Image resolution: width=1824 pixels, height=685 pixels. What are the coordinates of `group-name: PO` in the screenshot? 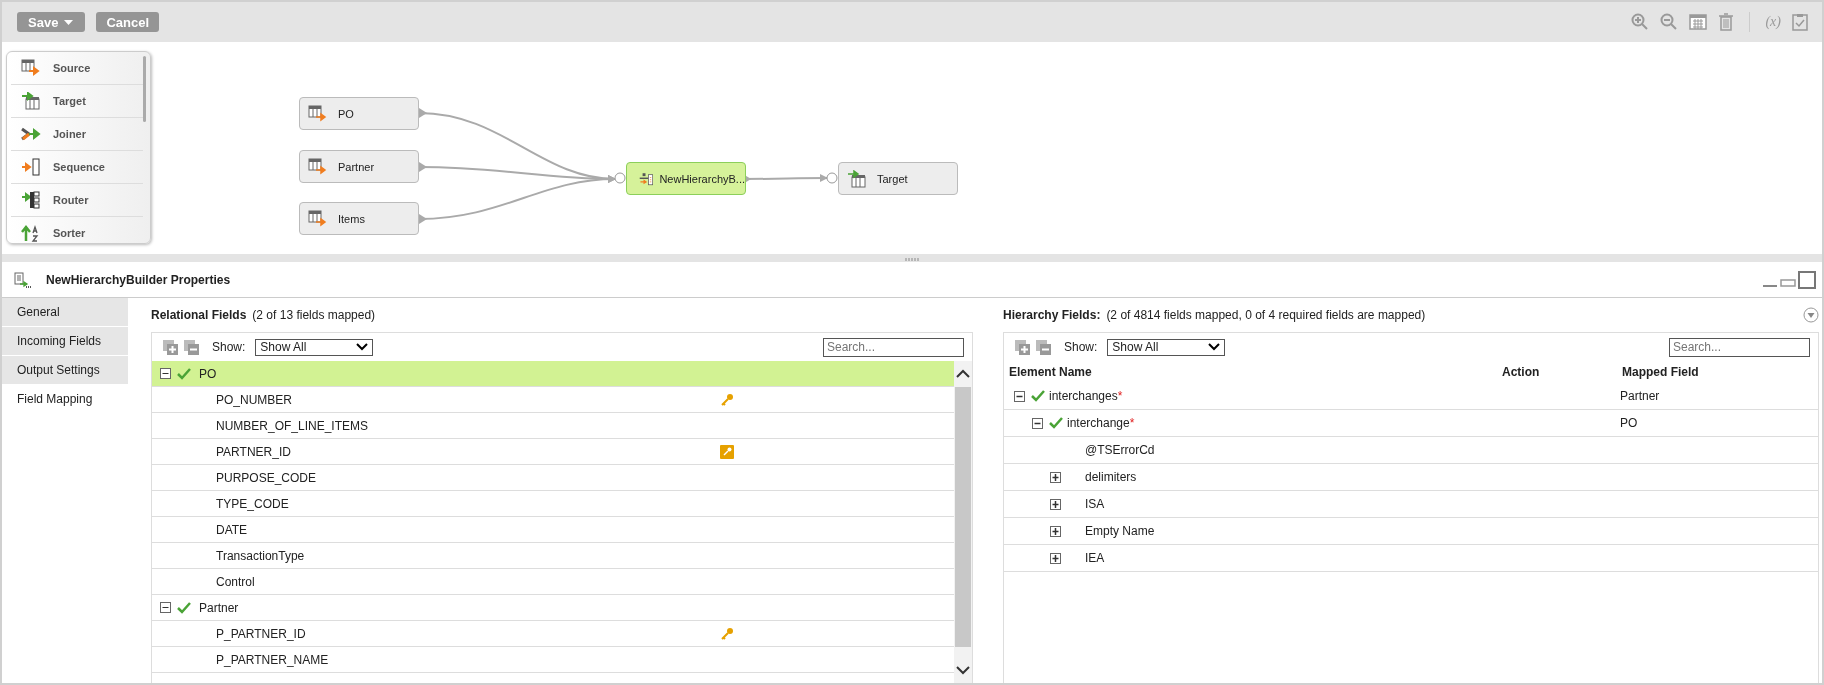 It's located at (208, 373).